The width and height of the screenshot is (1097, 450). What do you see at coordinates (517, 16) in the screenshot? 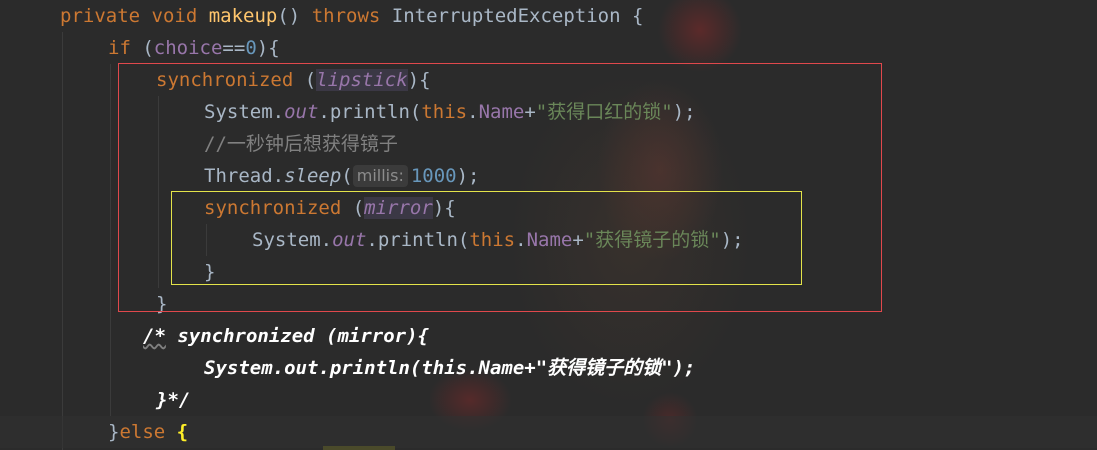
I see `exception-type: InterruptedException {` at bounding box center [517, 16].